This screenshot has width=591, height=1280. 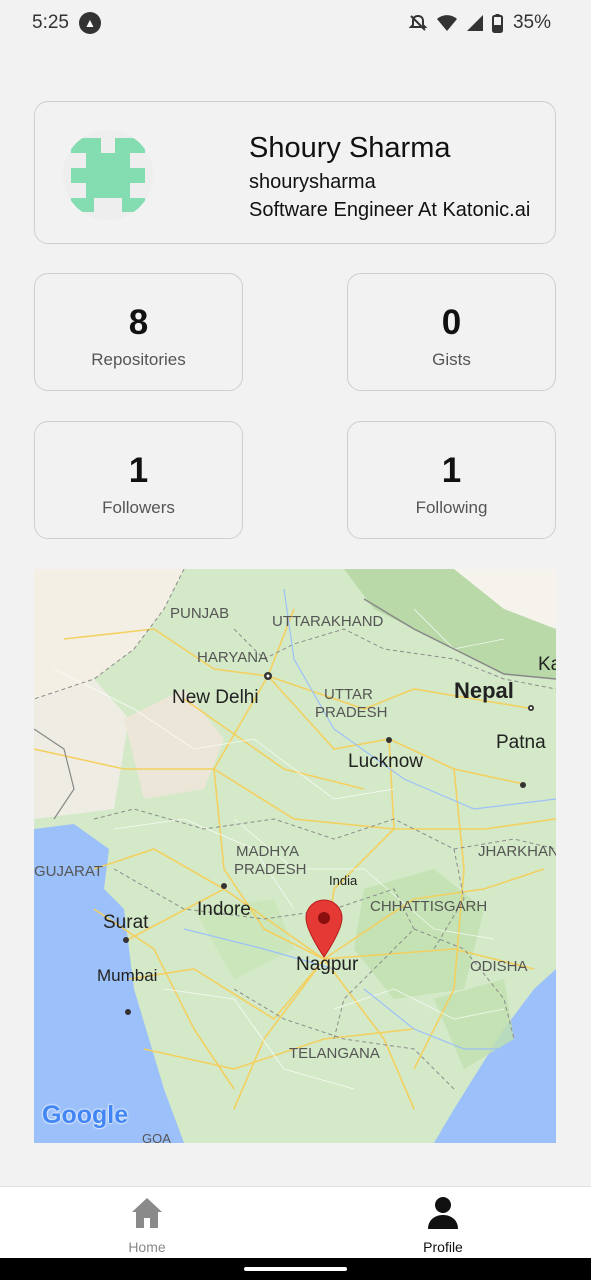 I want to click on map-label-pradesh-mp: PRADESH, so click(x=270, y=869).